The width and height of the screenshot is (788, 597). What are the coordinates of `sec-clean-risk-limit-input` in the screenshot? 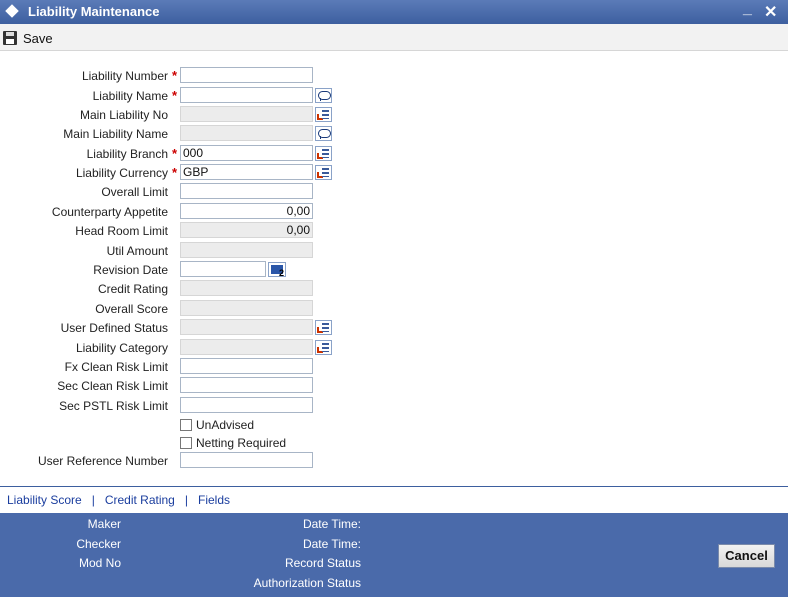 It's located at (246, 385).